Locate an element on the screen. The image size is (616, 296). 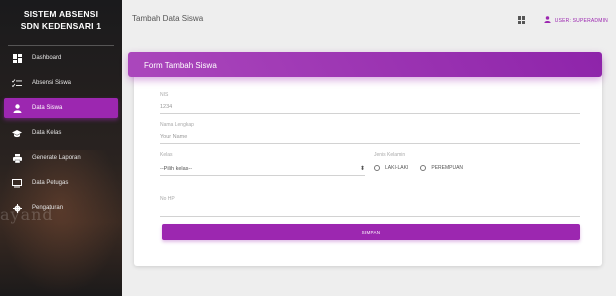
sidebar-item-data-petugas: Data Petugas is located at coordinates (61, 183).